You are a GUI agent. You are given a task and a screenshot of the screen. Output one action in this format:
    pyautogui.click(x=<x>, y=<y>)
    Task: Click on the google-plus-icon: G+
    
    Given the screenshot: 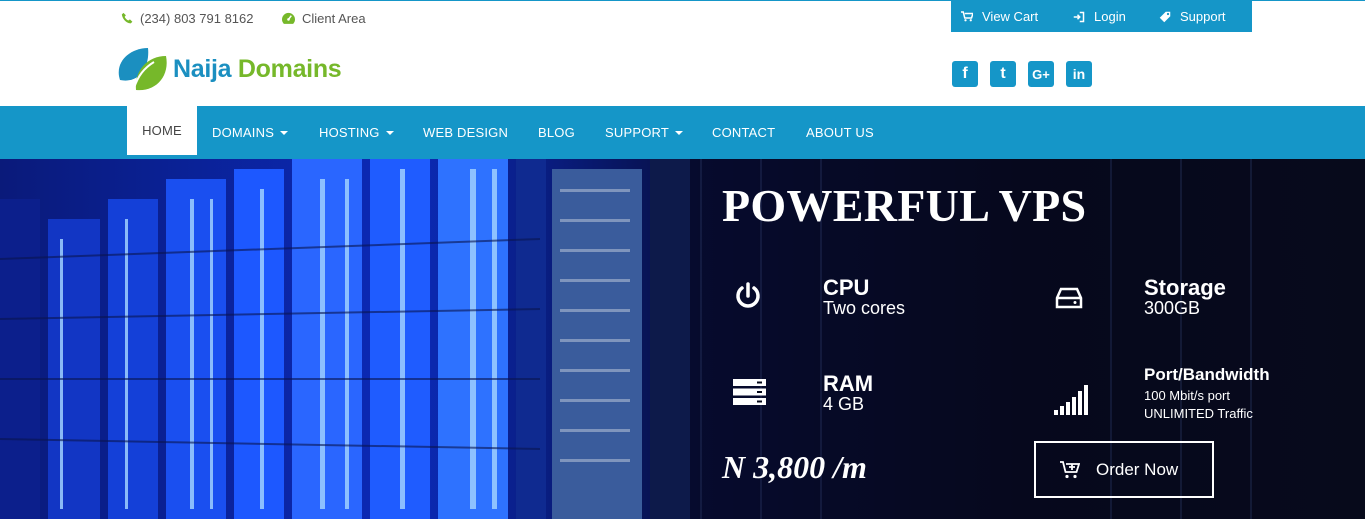 What is the action you would take?
    pyautogui.click(x=1041, y=74)
    